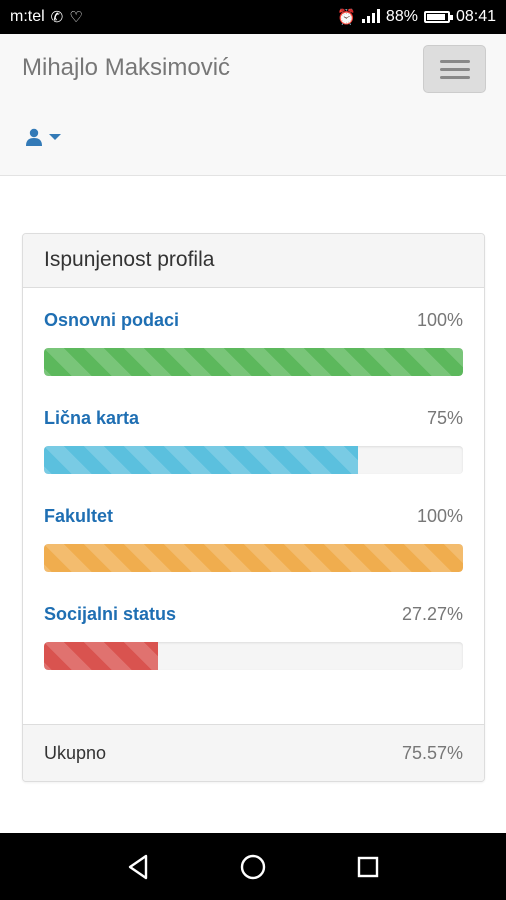 Image resolution: width=506 pixels, height=900 pixels. I want to click on wifi-call-icon: ✆, so click(57, 17).